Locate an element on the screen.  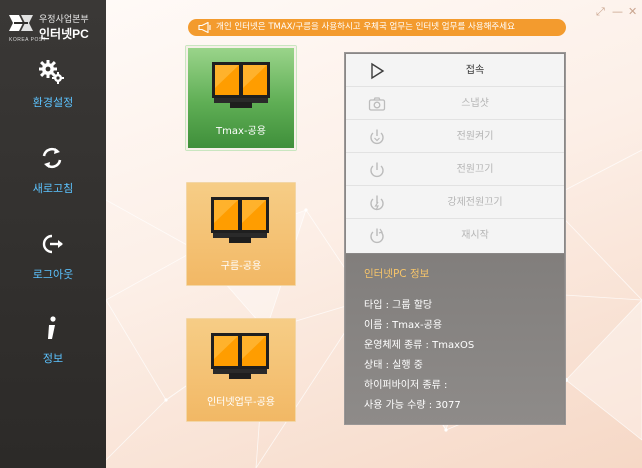
force-power-off-icon is located at coordinates (377, 203).